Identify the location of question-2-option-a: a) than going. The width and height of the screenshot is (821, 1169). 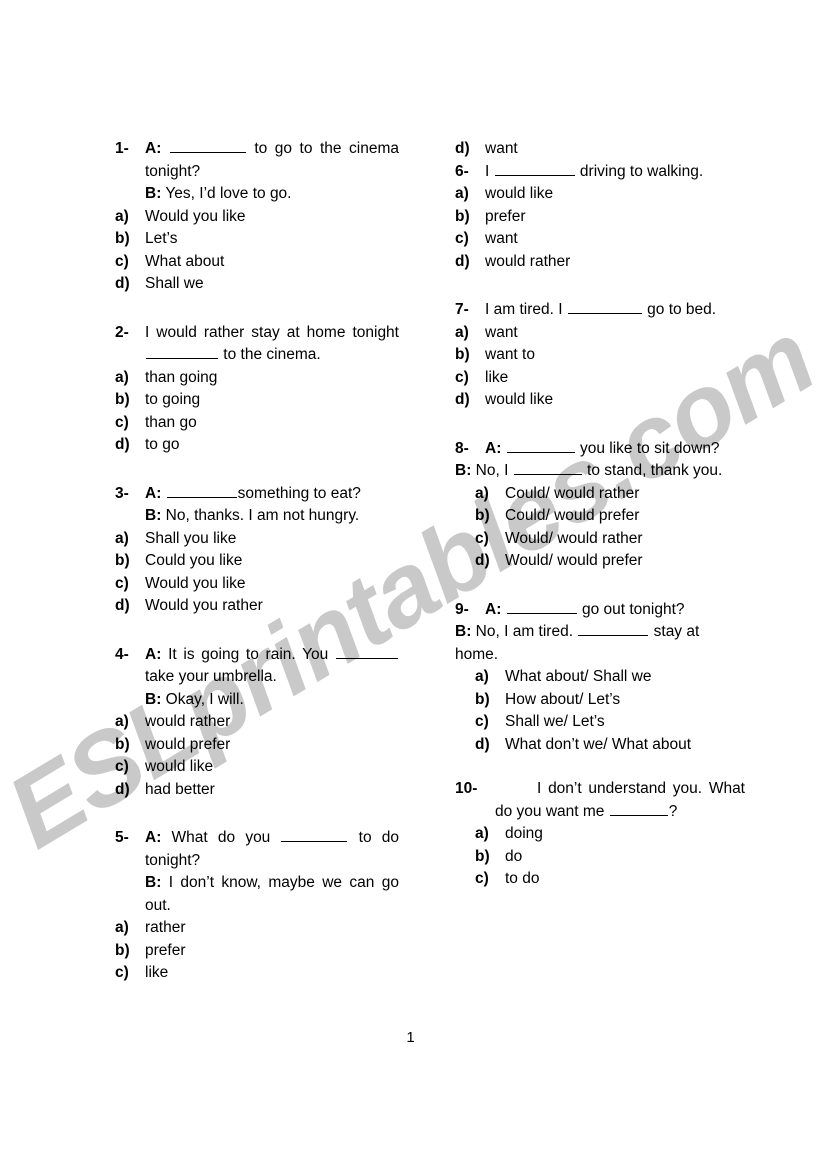
(257, 378).